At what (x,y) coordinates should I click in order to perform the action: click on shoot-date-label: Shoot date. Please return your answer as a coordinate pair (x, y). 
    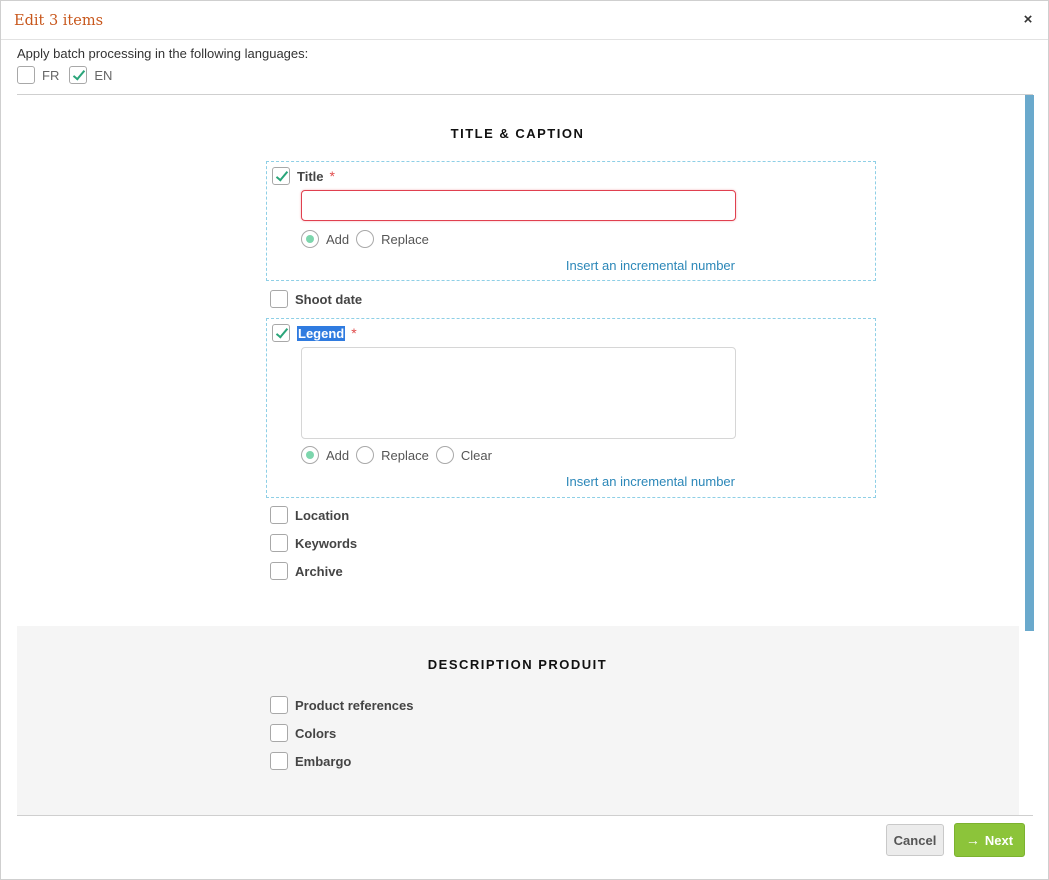
    Looking at the image, I should click on (329, 299).